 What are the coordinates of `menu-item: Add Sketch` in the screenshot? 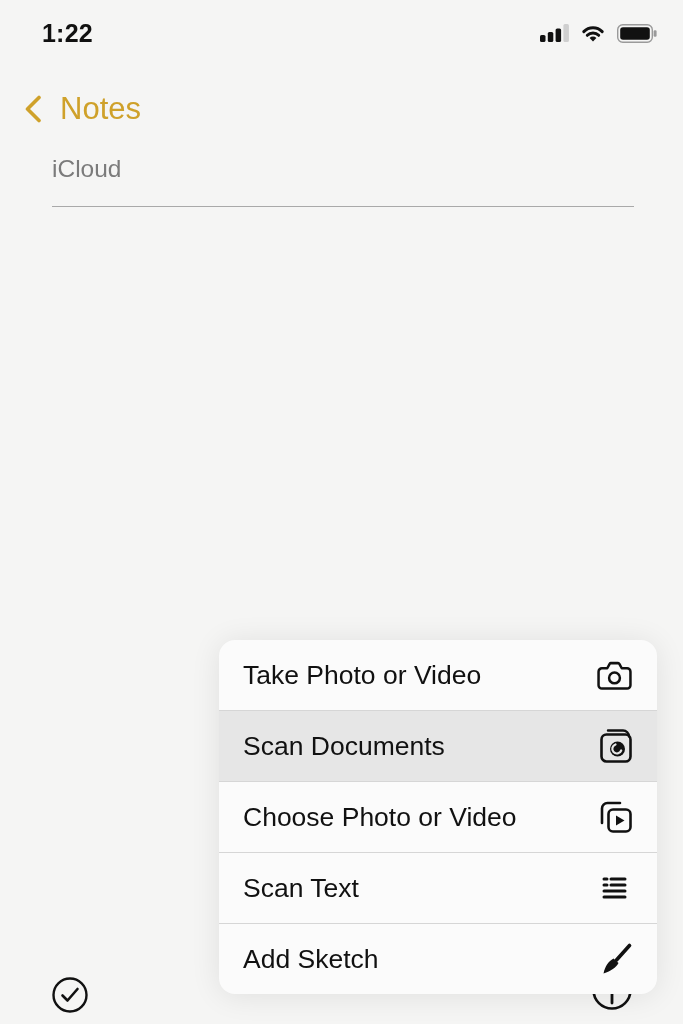 It's located at (438, 959).